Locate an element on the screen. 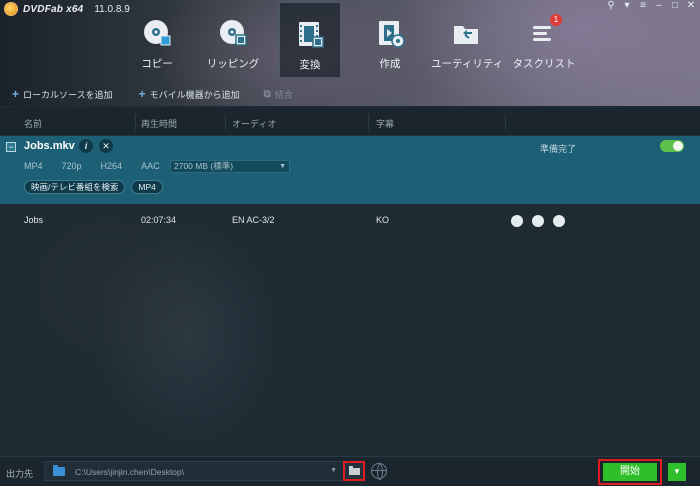 The width and height of the screenshot is (700, 486). spec-resolution: 720p is located at coordinates (71, 166).